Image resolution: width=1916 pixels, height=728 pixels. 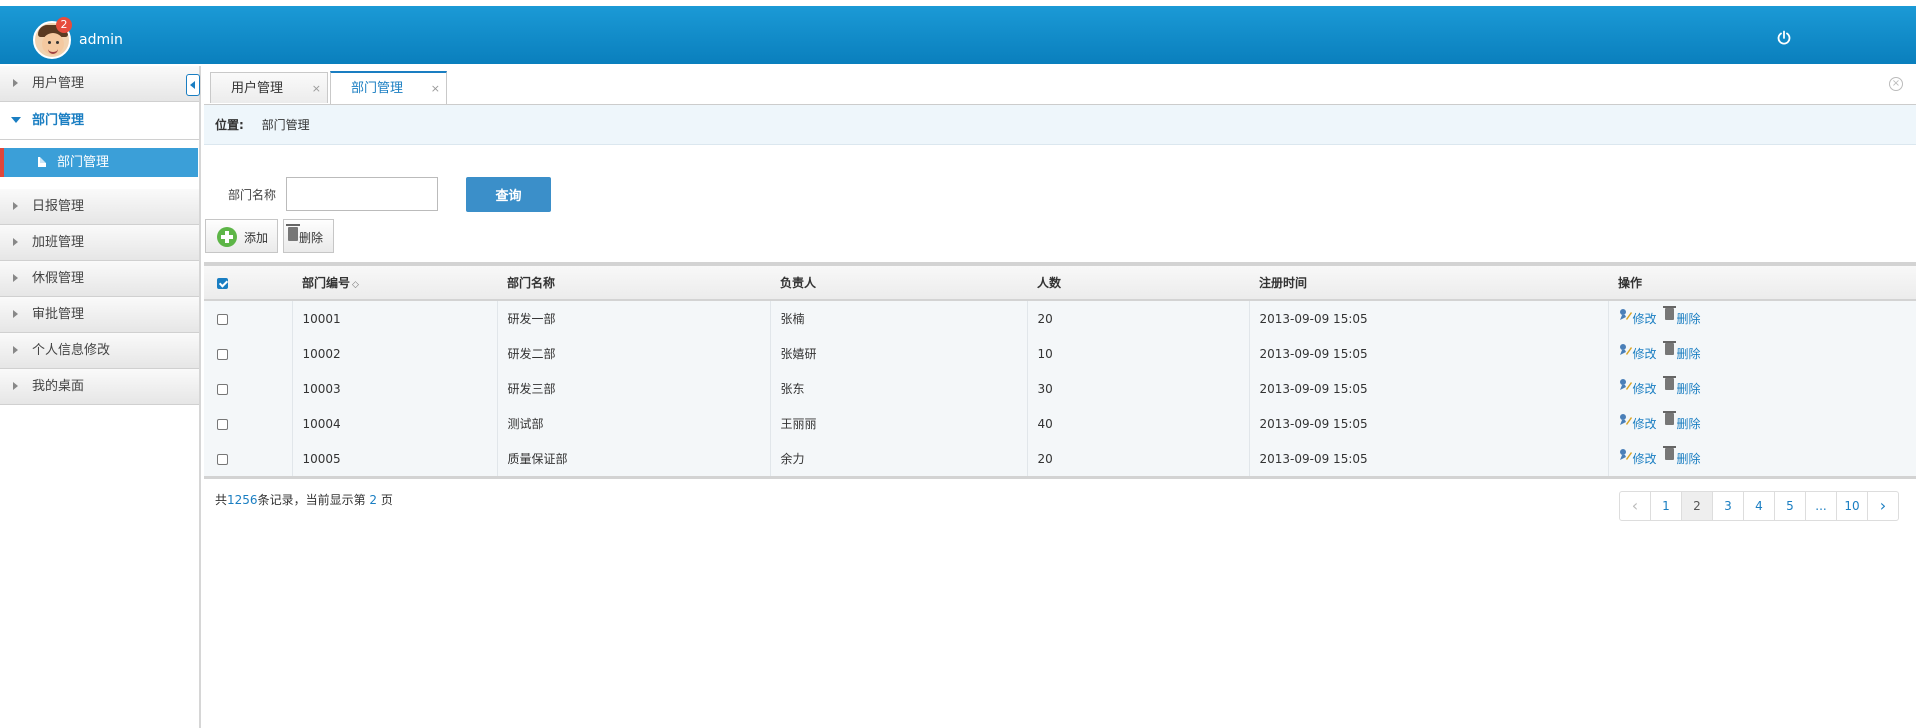 I want to click on column-header-action: 操作, so click(x=1762, y=282).